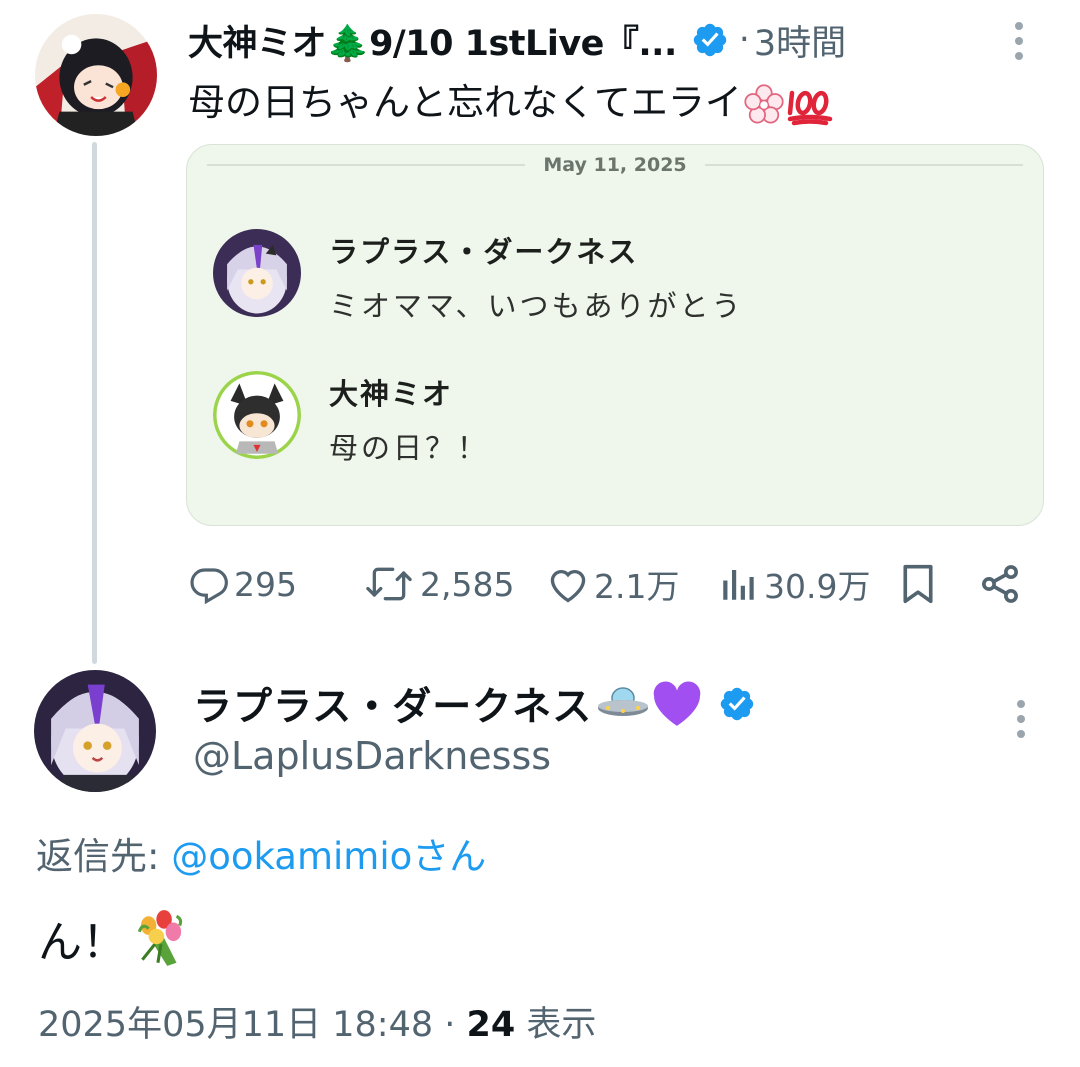 This screenshot has height=1067, width=1080. I want to click on replying-to-line: 返信先: @ookamimioさん, so click(261, 853).